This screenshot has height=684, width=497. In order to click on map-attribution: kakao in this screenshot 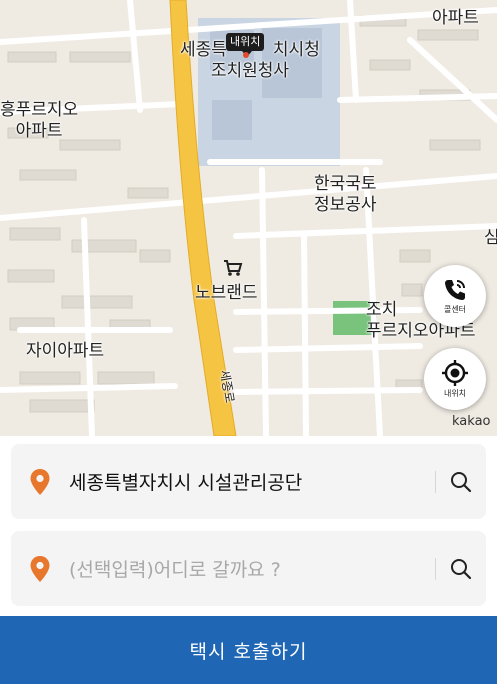, I will do `click(471, 421)`.